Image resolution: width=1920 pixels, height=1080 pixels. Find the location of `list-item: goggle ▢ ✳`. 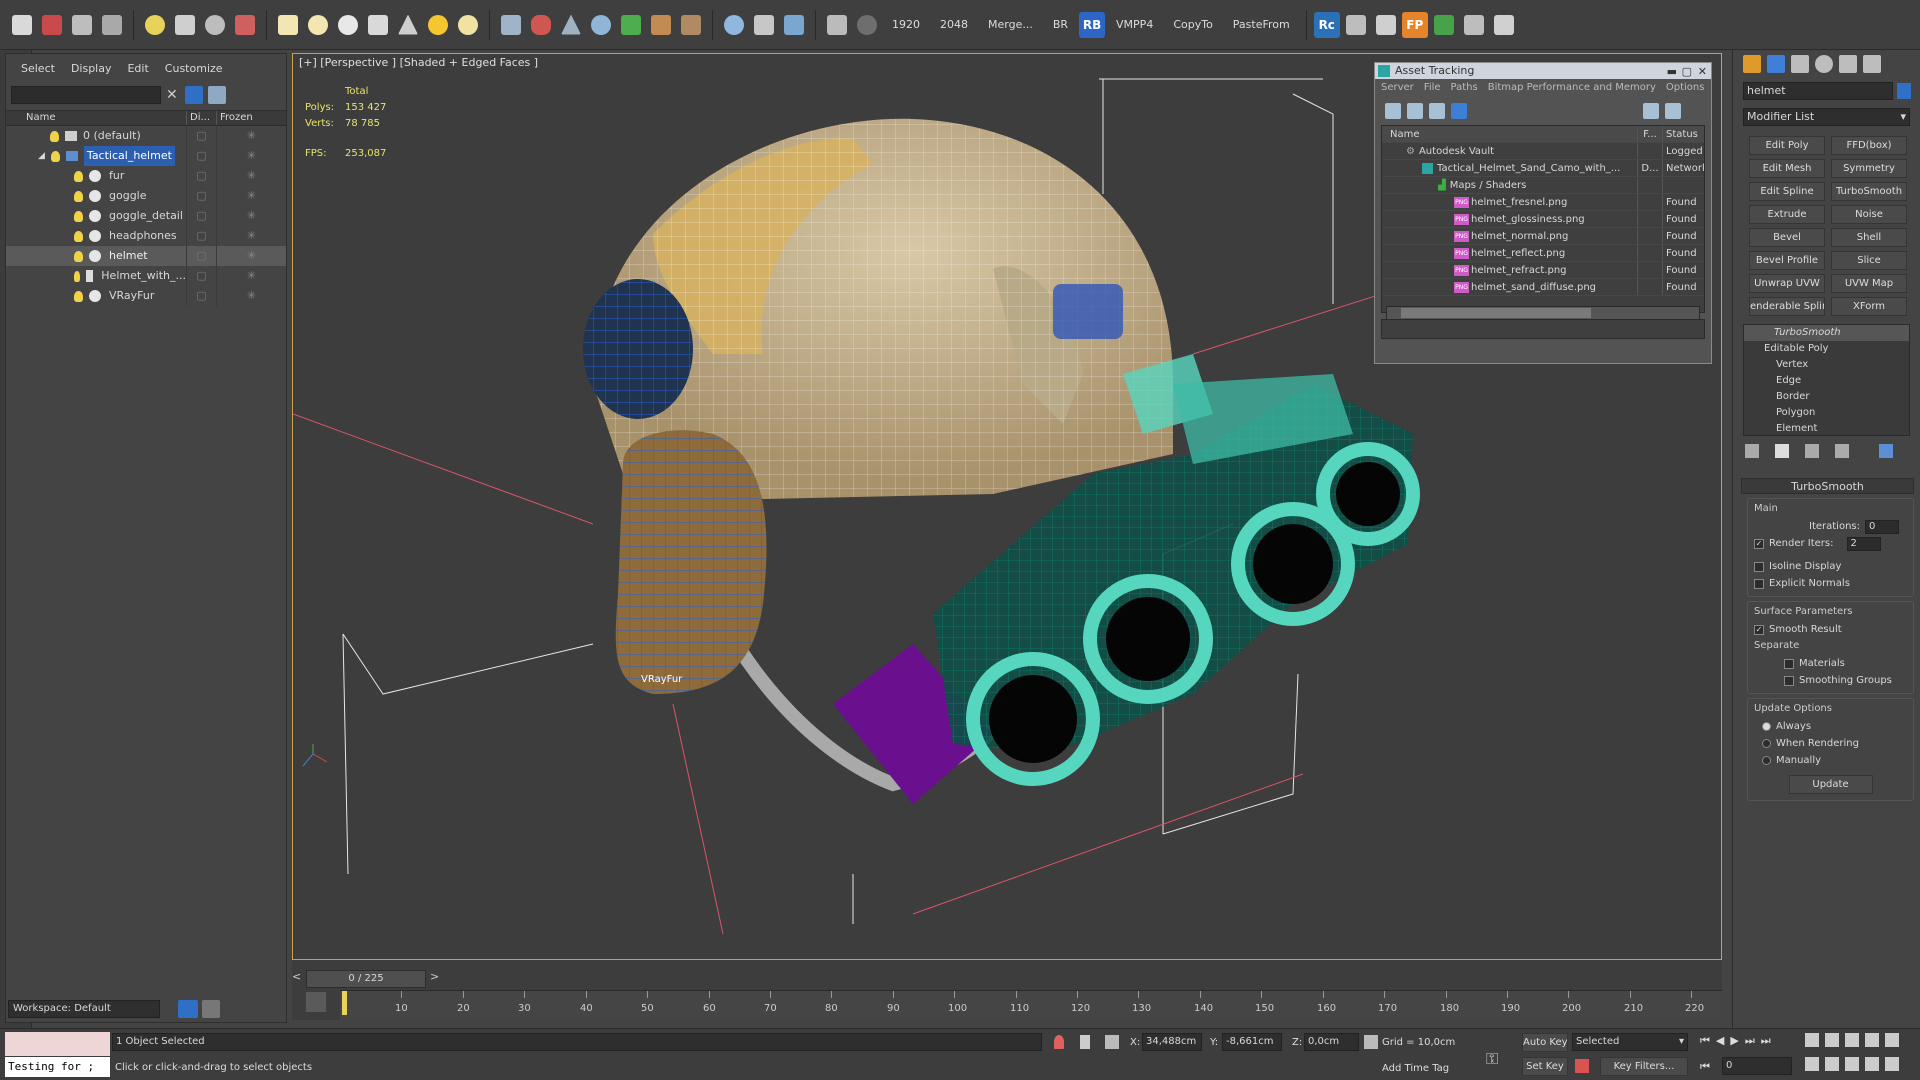

list-item: goggle ▢ ✳ is located at coordinates (146, 196).